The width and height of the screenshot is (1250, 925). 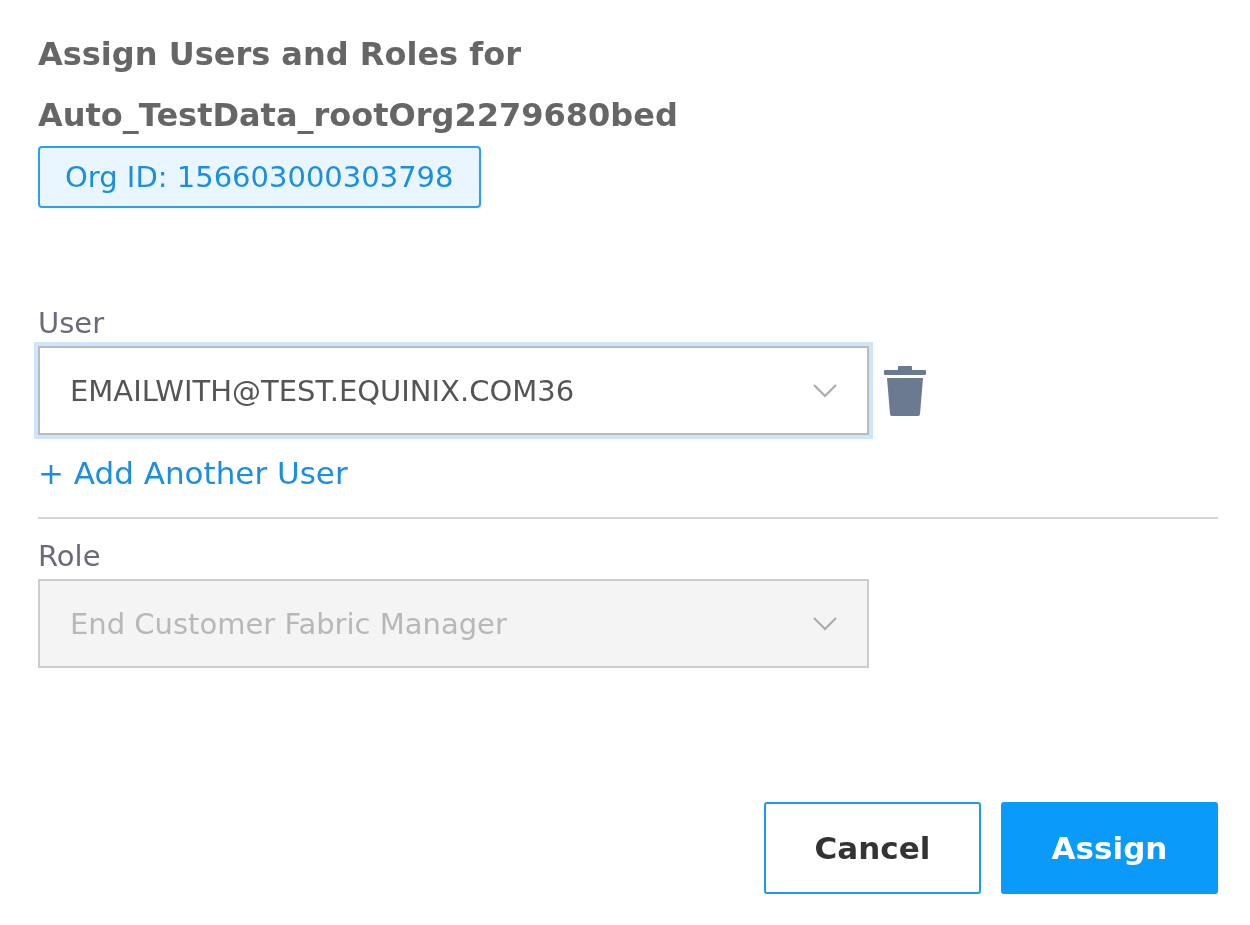 I want to click on field-label: Role, so click(x=70, y=556).